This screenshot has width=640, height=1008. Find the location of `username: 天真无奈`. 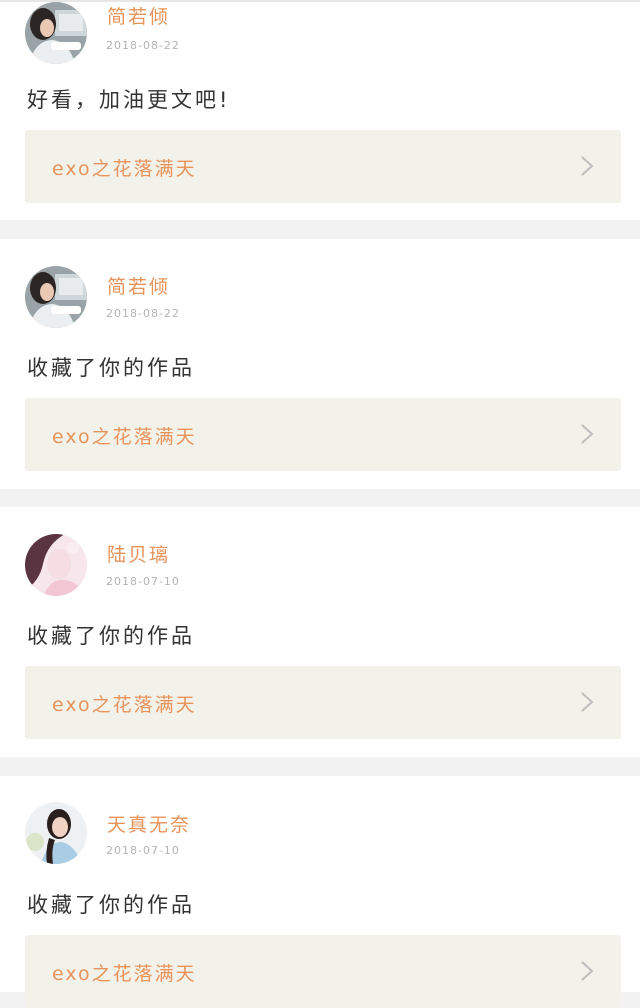

username: 天真无奈 is located at coordinates (149, 823).